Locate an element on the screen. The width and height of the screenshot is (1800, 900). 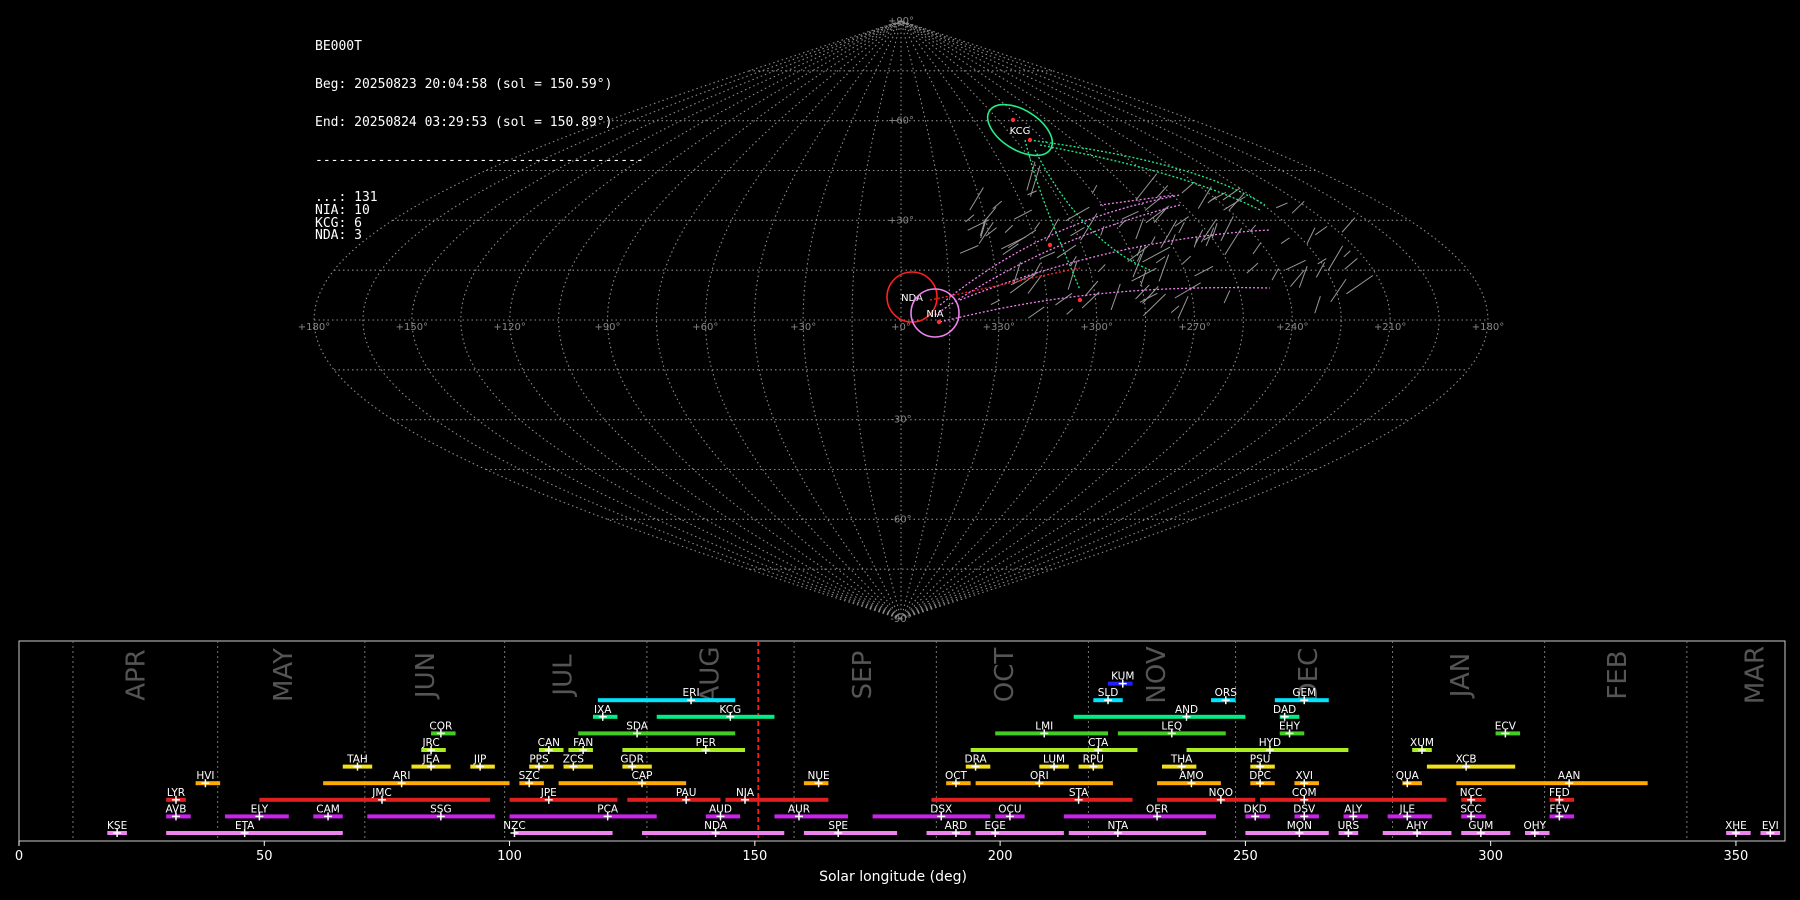
shower-label: SLD is located at coordinates (1108, 693).